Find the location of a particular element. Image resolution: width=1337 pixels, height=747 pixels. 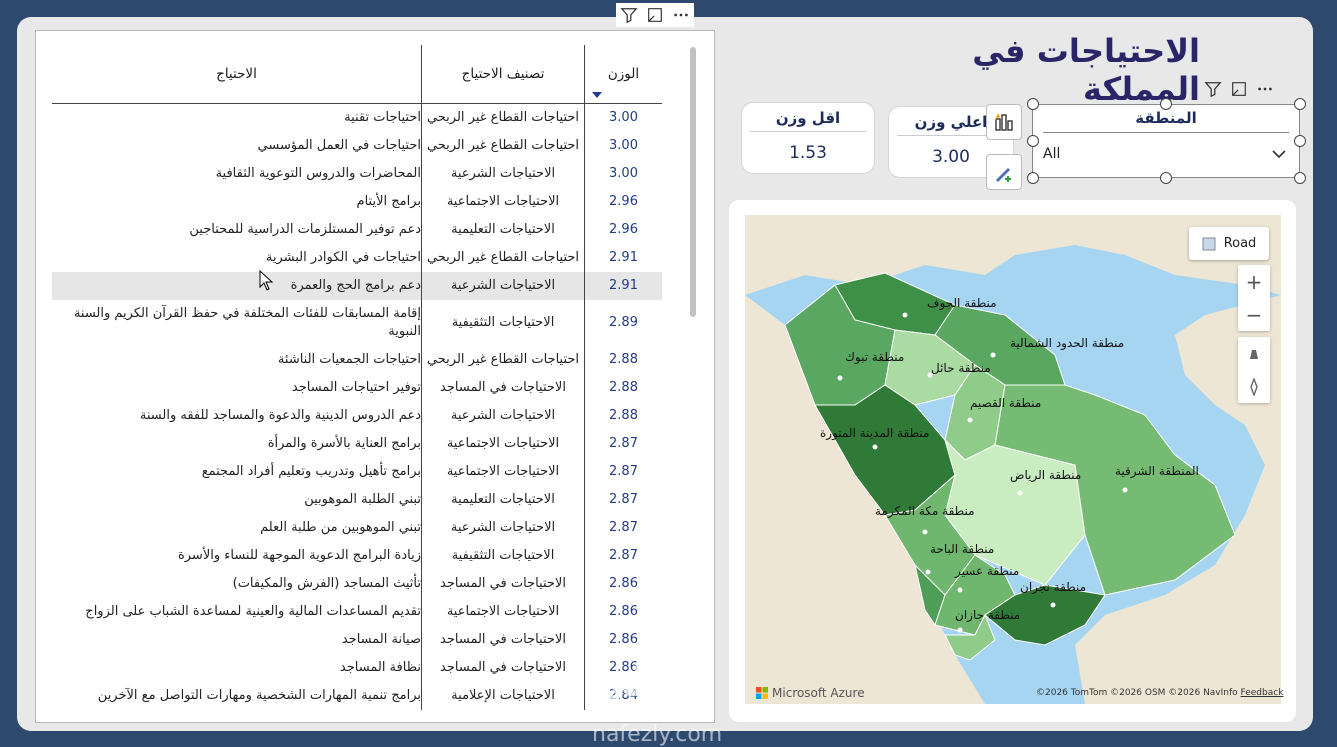

cell-need: صيانة المساجد is located at coordinates (237, 640).